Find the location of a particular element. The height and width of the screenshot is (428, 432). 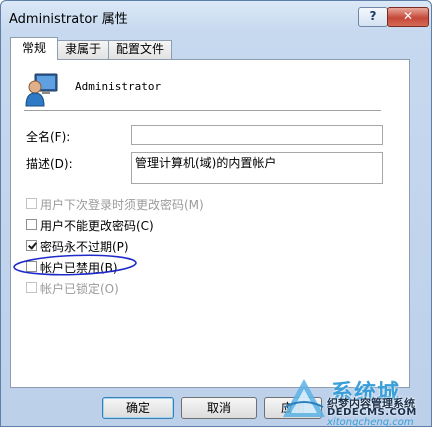

checkbox-label: 用户下次登录时须更改密码(M) is located at coordinates (122, 205).